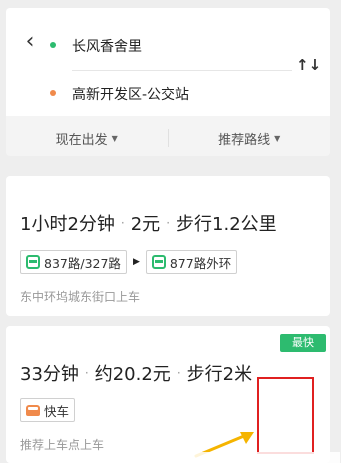 The width and height of the screenshot is (341, 463). I want to click on route-pref-filter: 推荐路线 ▼, so click(250, 138).